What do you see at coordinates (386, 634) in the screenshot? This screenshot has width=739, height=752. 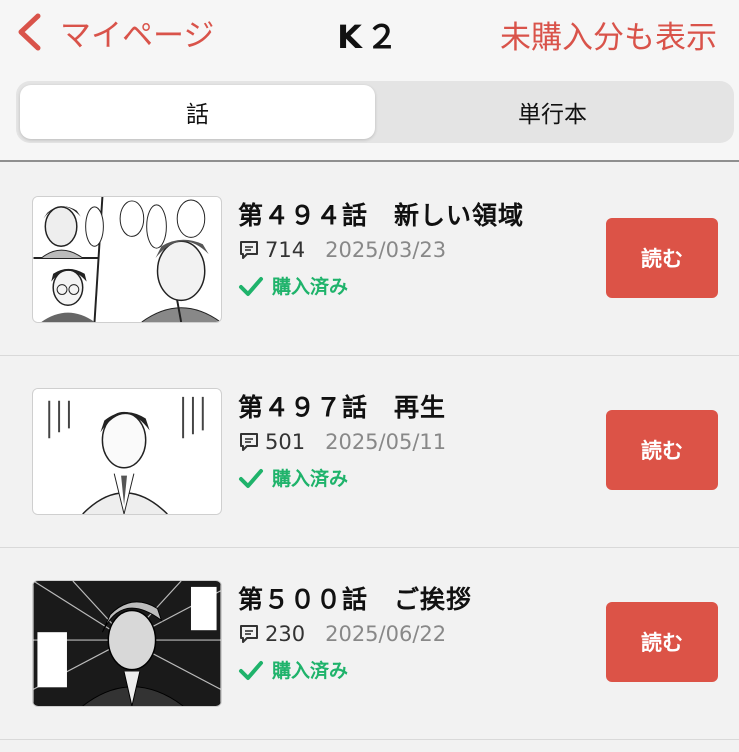 I see `release-date: 2025/06/22` at bounding box center [386, 634].